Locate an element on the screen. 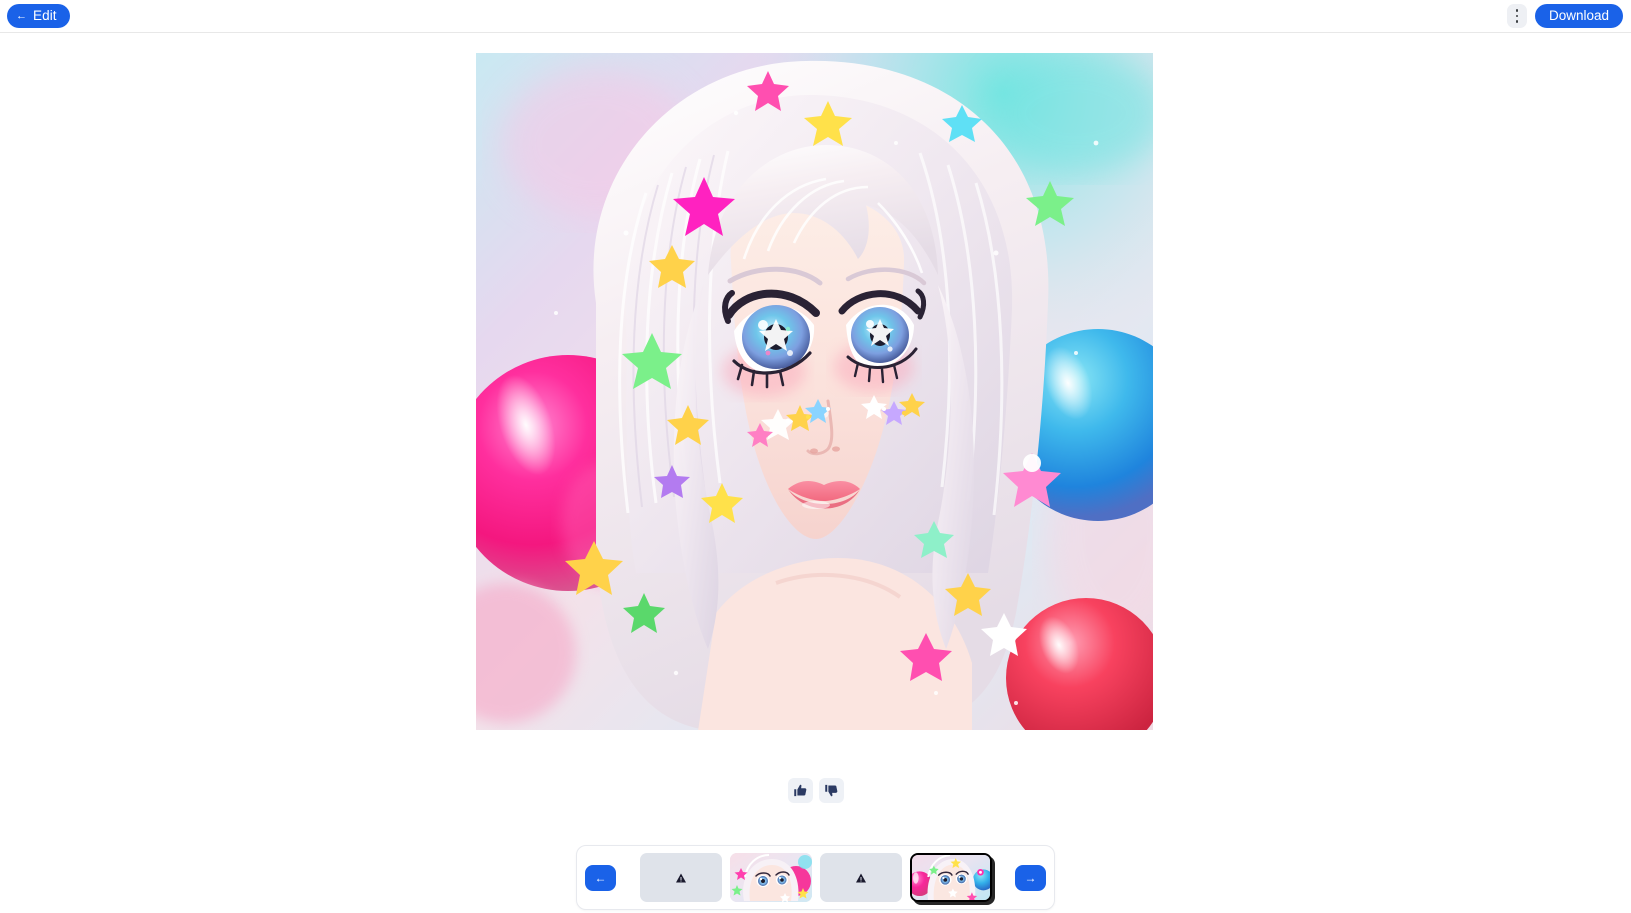 The height and width of the screenshot is (913, 1631). back-arrow-icon: ← is located at coordinates (21, 15).